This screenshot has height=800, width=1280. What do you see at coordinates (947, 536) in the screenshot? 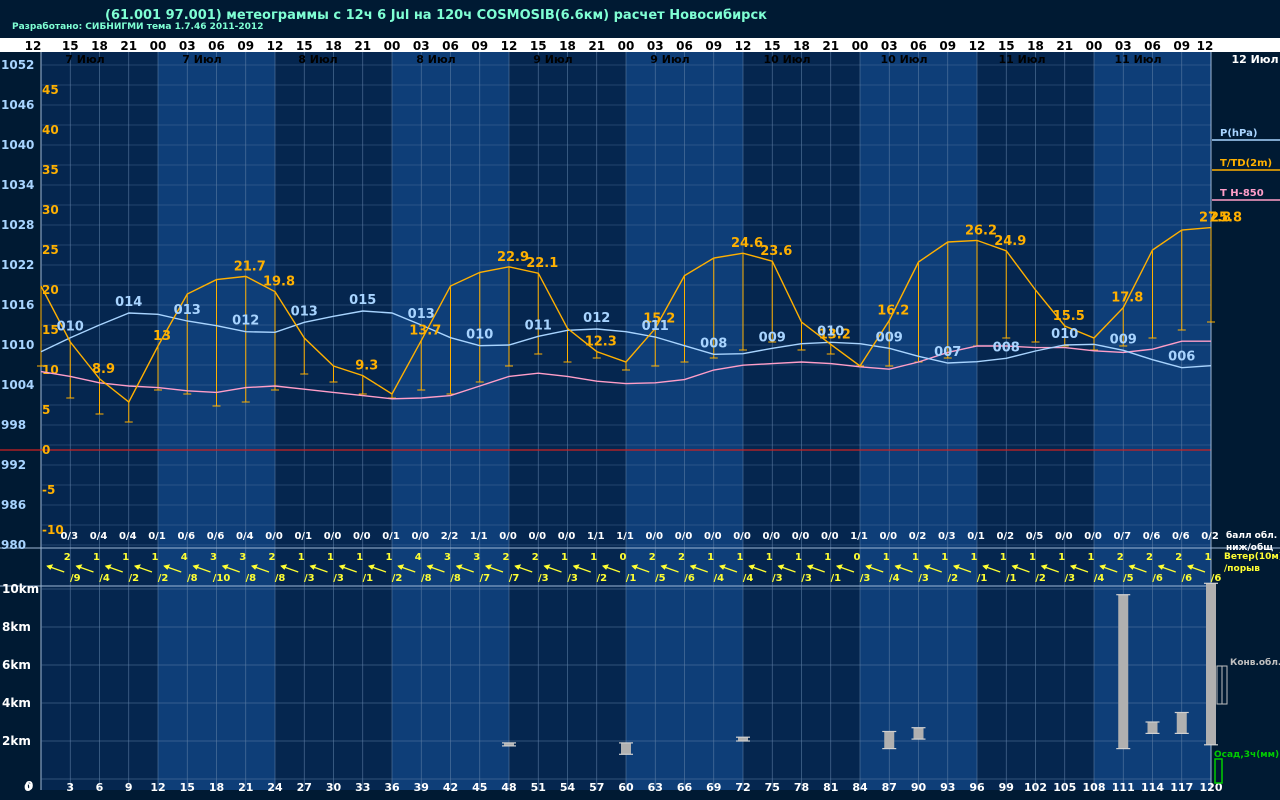
I see `cloud-amount: 0/3` at bounding box center [947, 536].